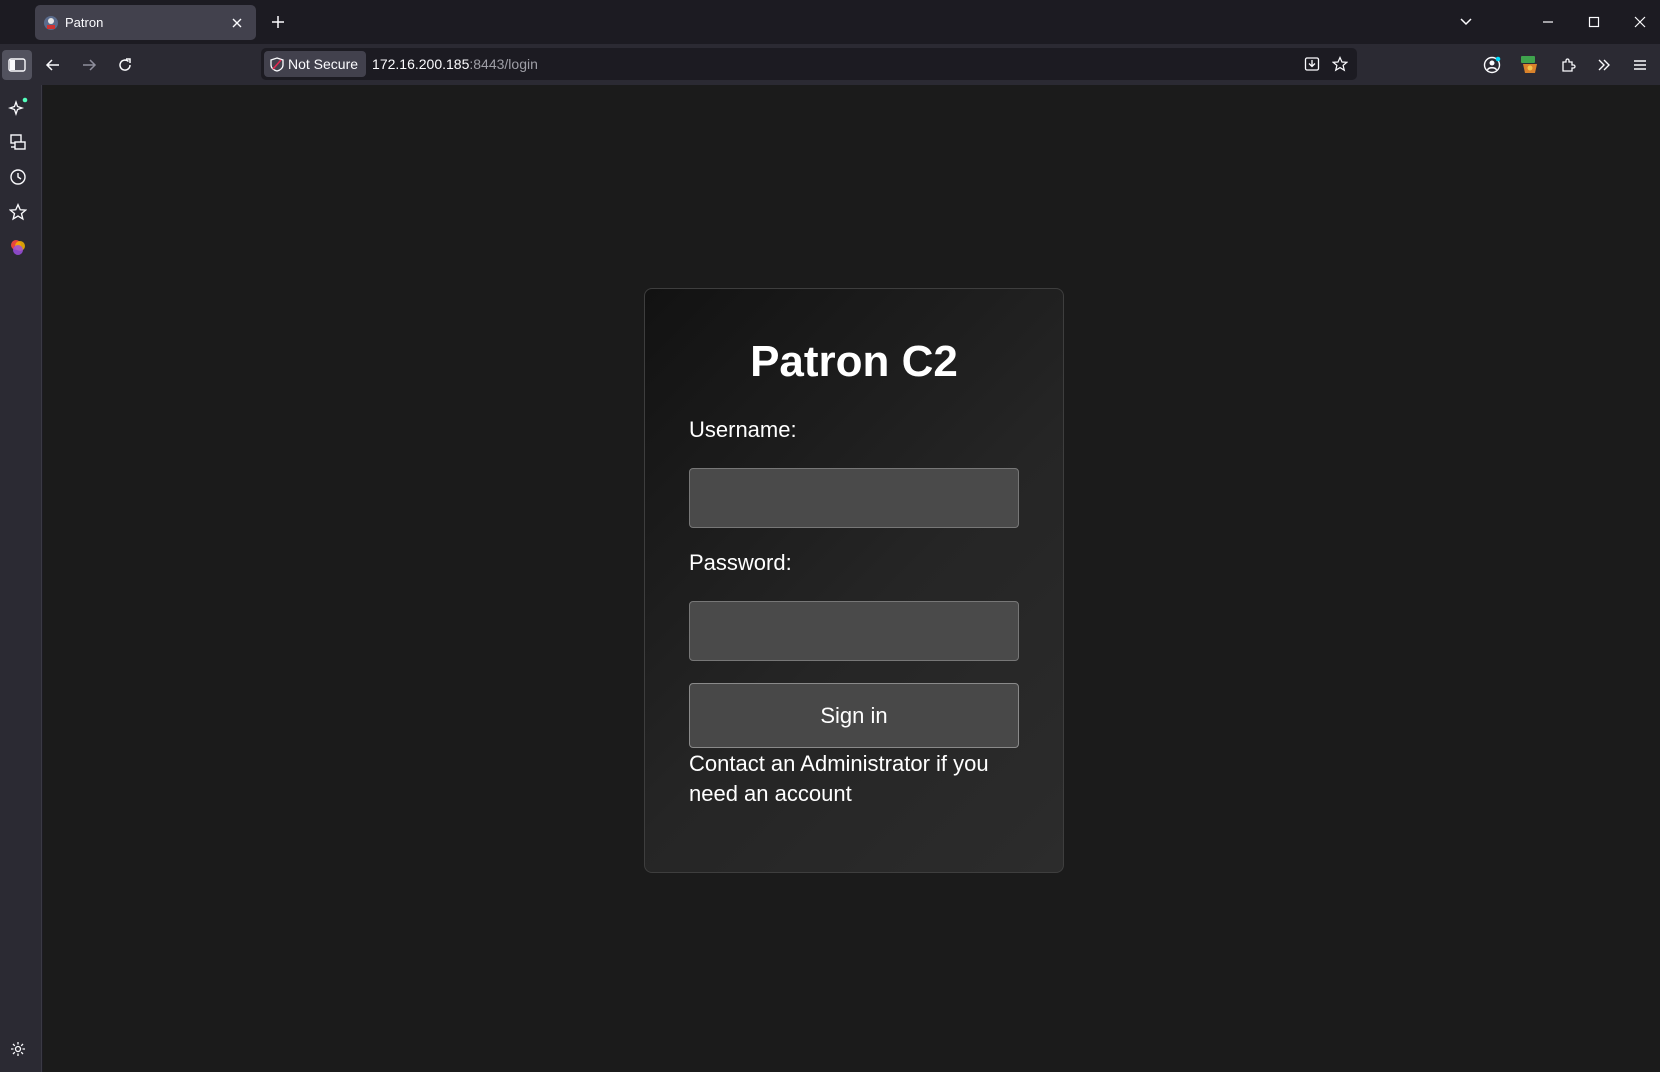  Describe the element at coordinates (809, 64) in the screenshot. I see `url-bar: Not Secure 172.16.200.185:8443/login` at that location.